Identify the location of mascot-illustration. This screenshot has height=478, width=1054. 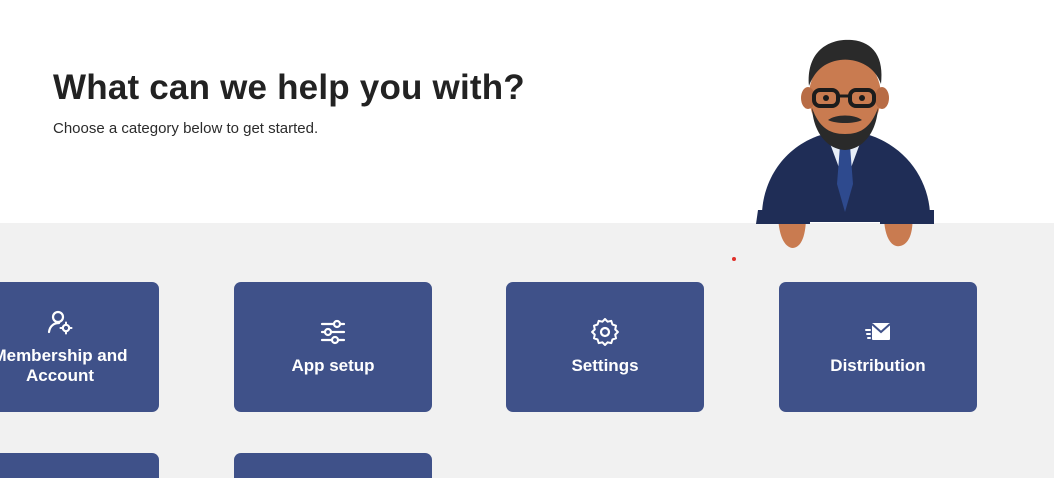
(845, 143).